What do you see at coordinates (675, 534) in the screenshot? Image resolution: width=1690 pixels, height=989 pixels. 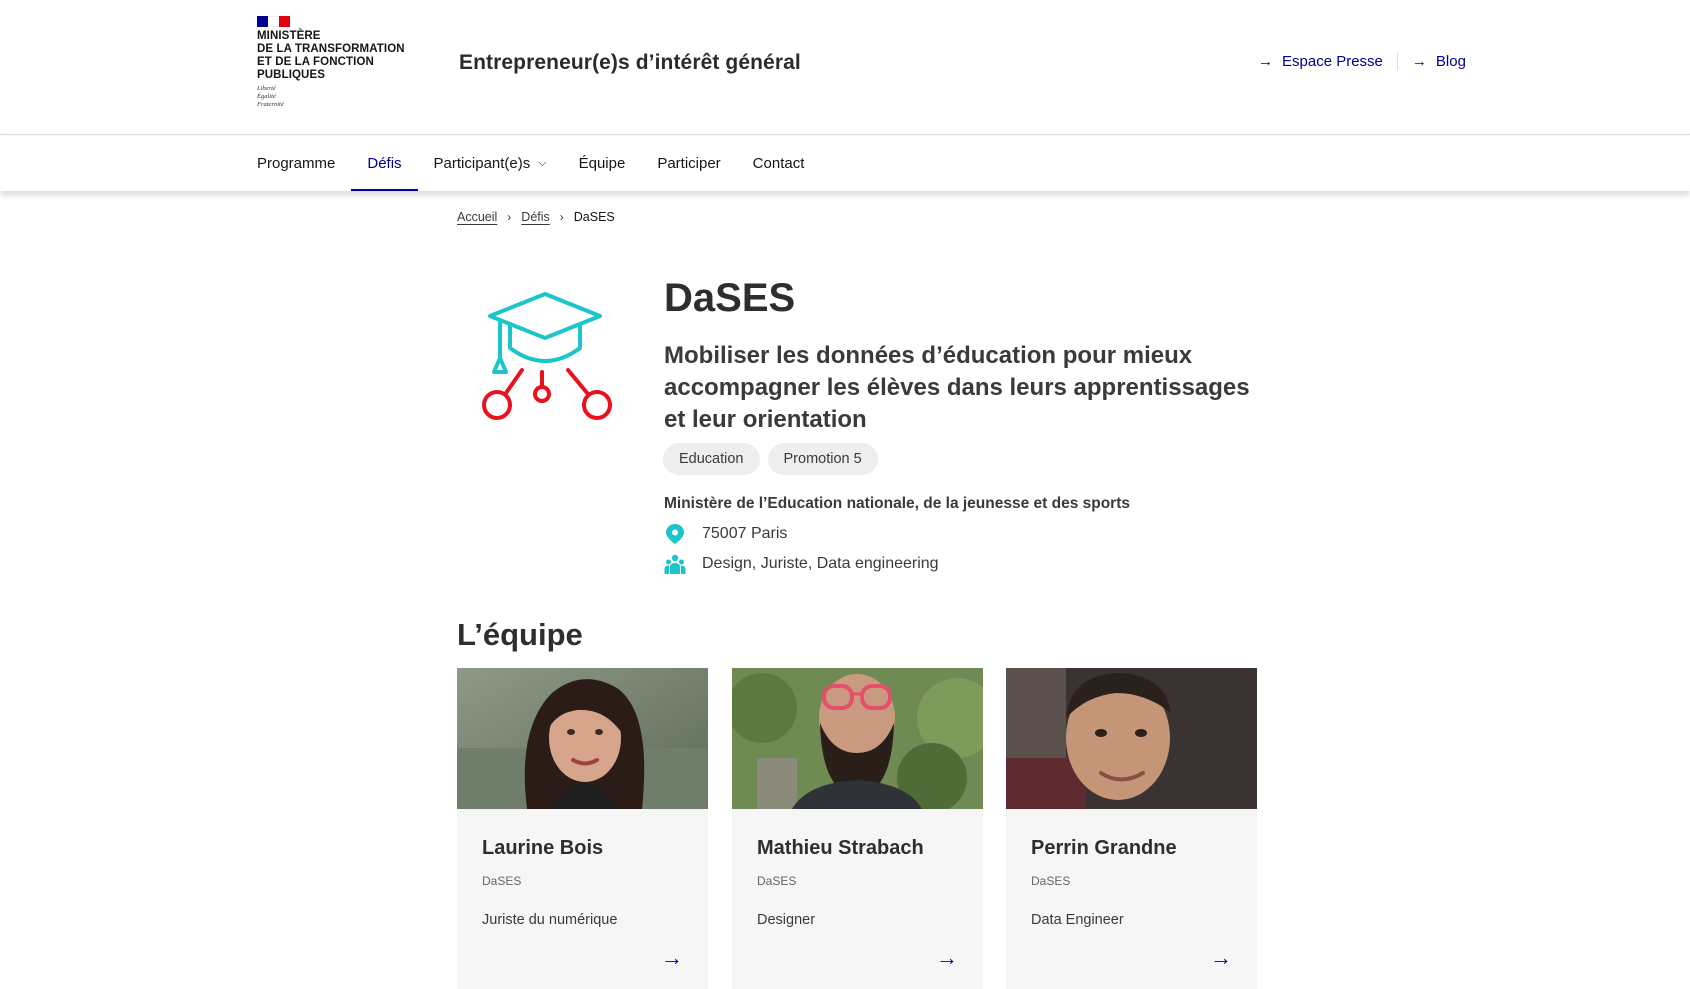 I see `map-pin-icon` at bounding box center [675, 534].